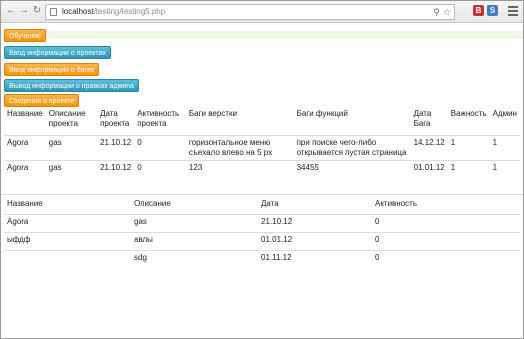  Describe the element at coordinates (446, 206) in the screenshot. I see `column-header: Активность` at that location.